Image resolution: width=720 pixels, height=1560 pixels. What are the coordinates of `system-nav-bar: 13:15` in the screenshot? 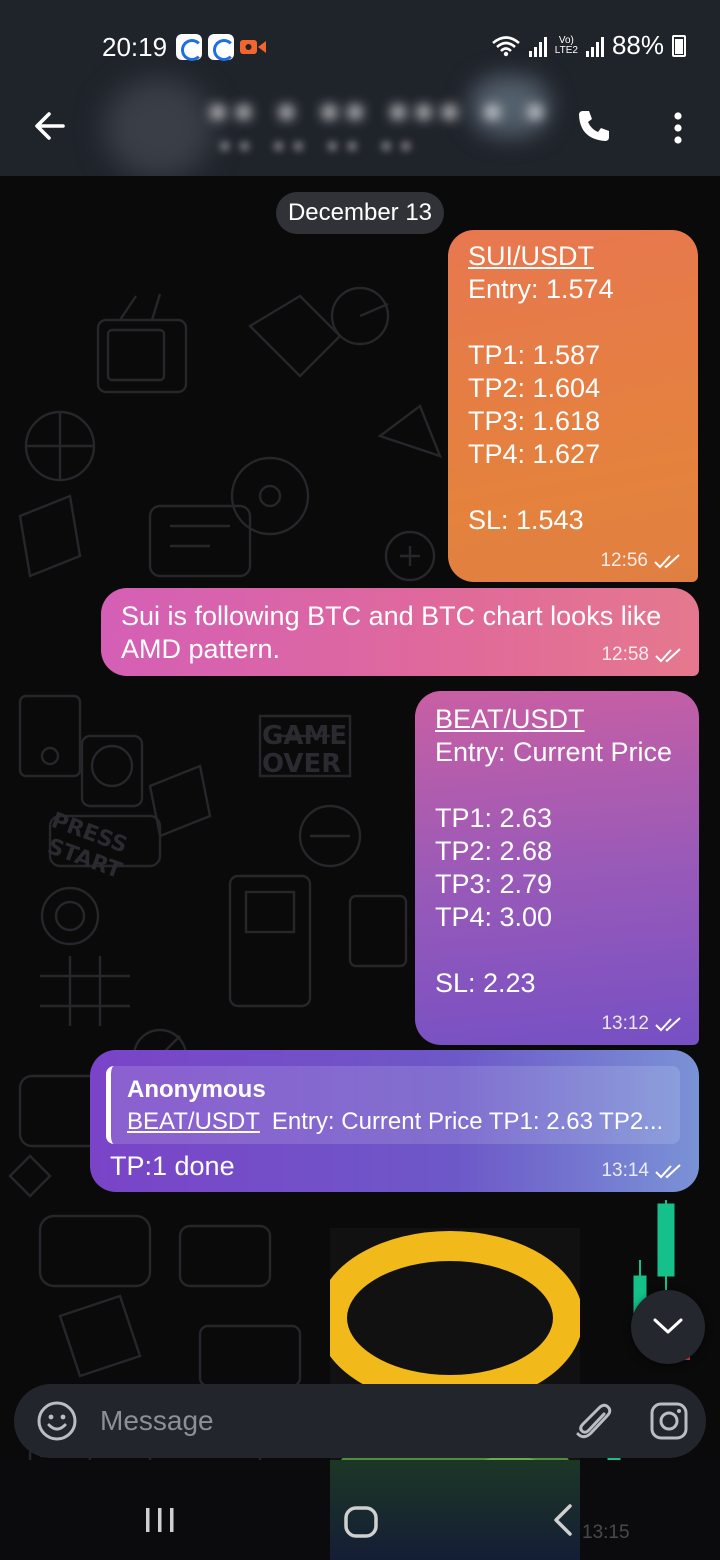 It's located at (360, 1510).